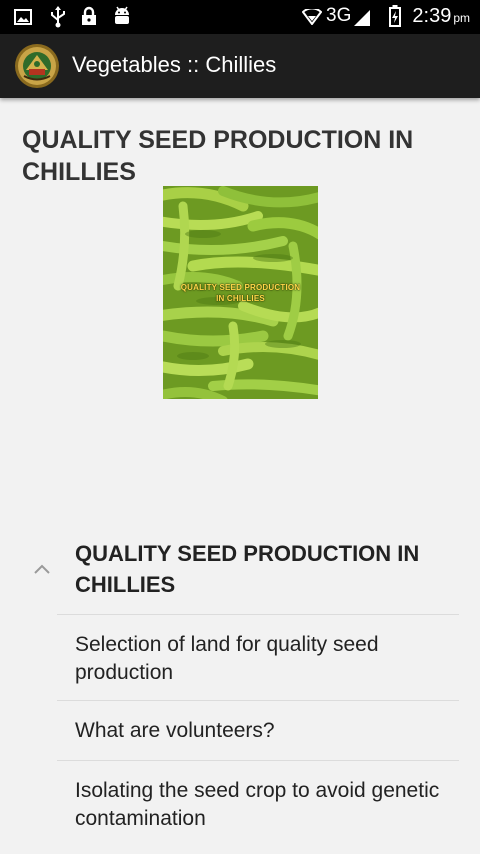 This screenshot has height=854, width=480. What do you see at coordinates (174, 64) in the screenshot?
I see `app-title: Vegetables :: Chillies` at bounding box center [174, 64].